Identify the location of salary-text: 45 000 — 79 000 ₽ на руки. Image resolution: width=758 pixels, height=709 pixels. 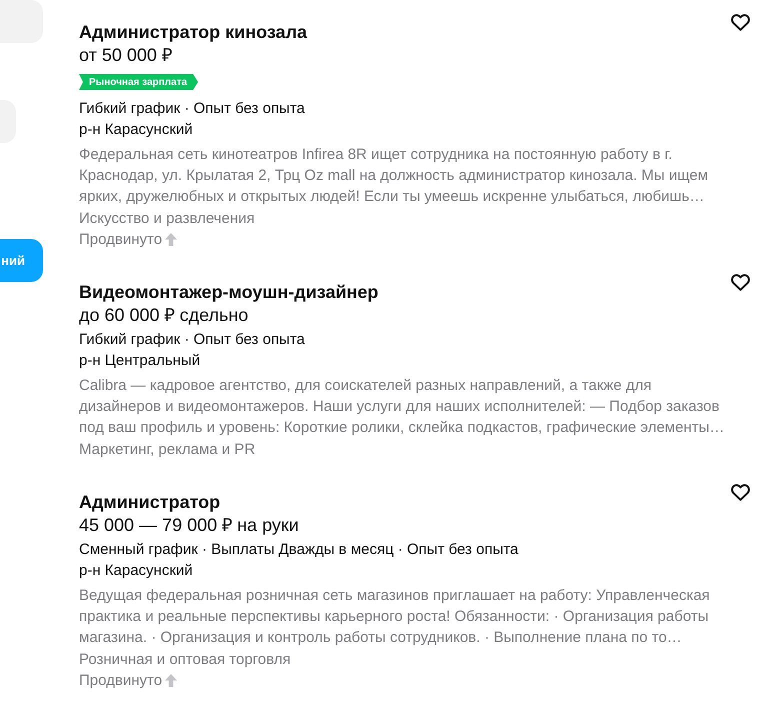
(189, 525).